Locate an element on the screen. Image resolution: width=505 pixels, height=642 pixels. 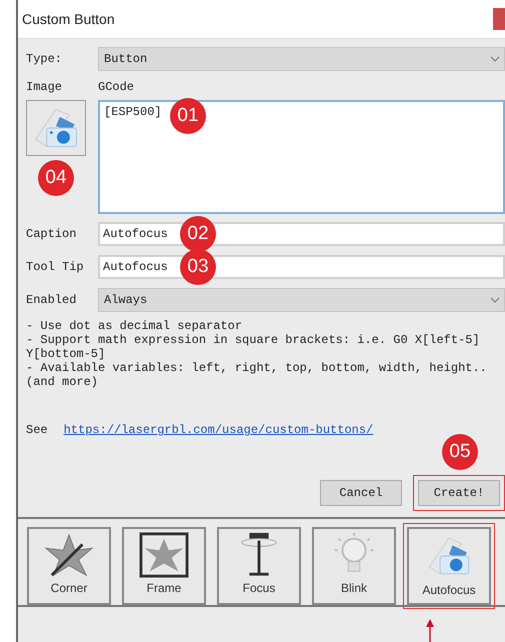
pointer-arrow is located at coordinates (430, 630).